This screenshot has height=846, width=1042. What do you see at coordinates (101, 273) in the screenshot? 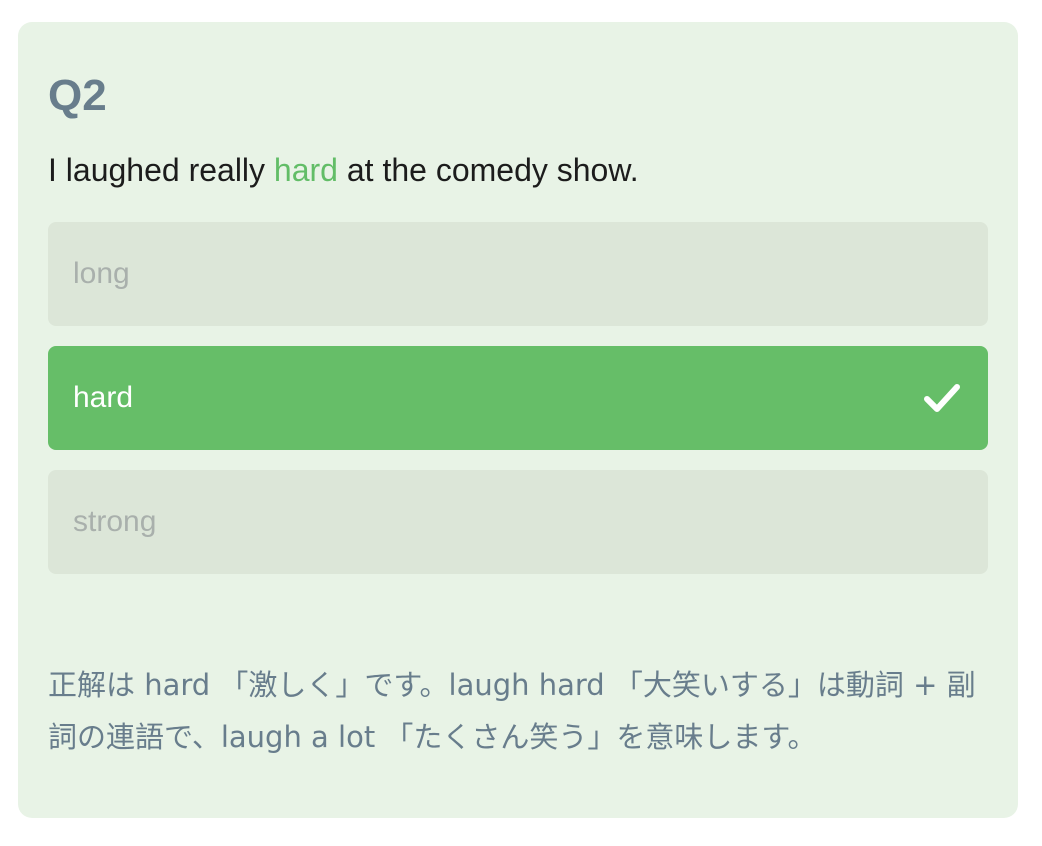
I see `answer-option-label: long` at bounding box center [101, 273].